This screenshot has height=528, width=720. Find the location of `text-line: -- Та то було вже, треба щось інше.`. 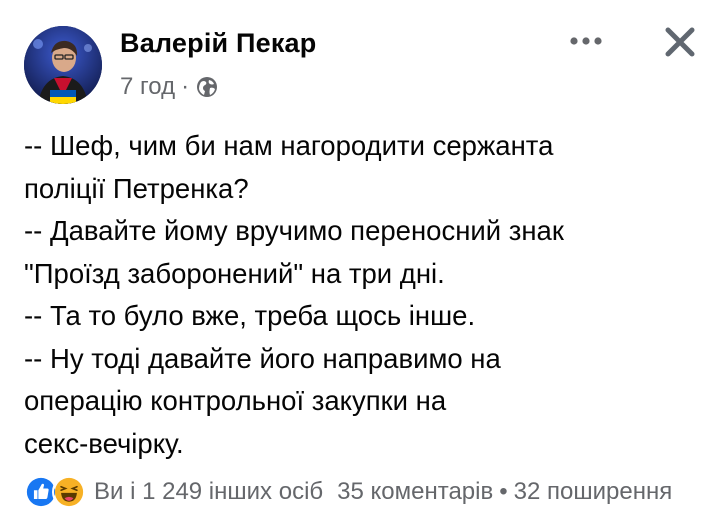

text-line: -- Та то було вже, треба щось інше. is located at coordinates (250, 315).